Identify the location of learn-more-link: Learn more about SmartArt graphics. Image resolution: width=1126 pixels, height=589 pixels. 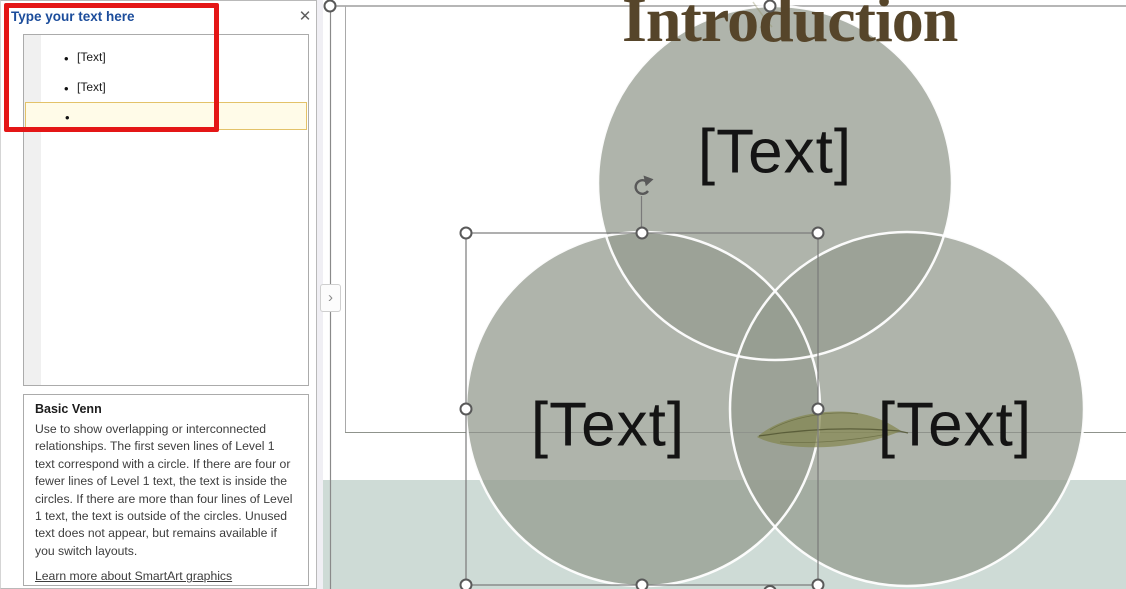
(133, 576).